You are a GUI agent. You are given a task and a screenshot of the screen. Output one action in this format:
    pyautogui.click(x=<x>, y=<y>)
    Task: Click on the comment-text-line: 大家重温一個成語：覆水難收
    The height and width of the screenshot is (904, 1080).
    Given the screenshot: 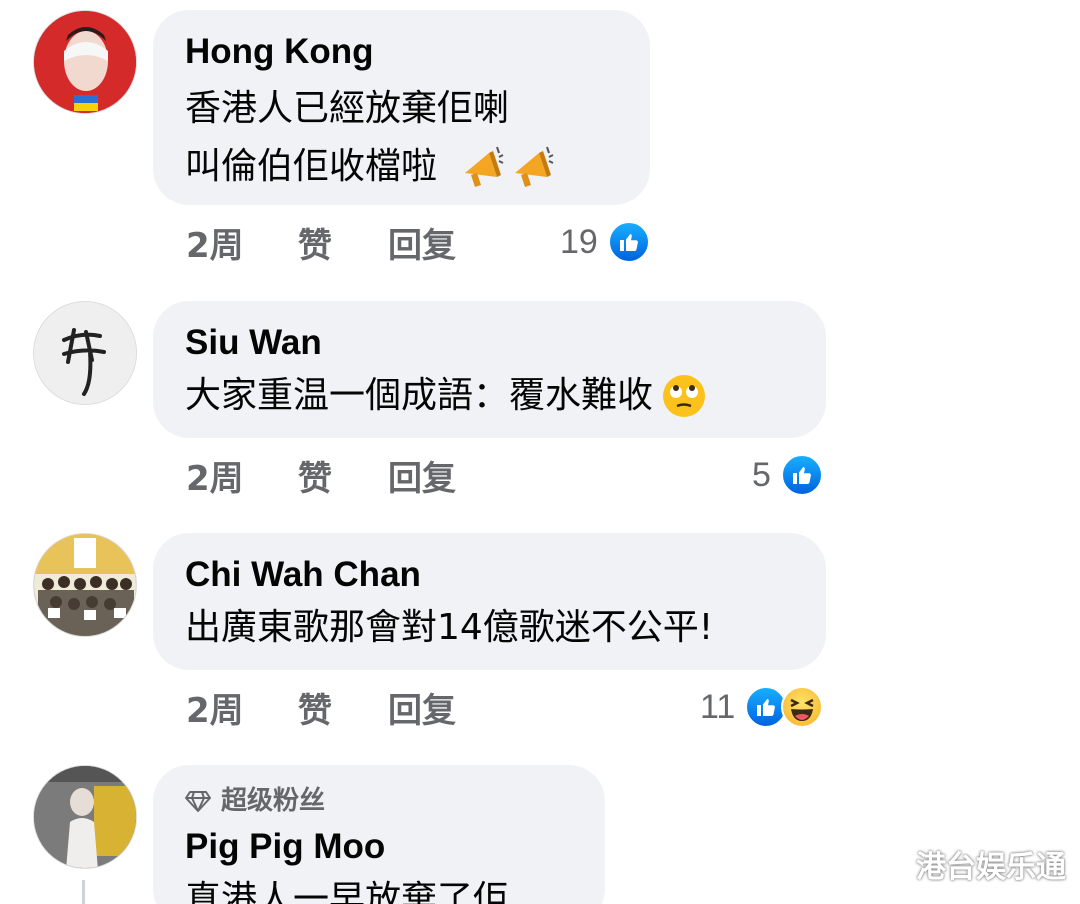 What is the action you would take?
    pyautogui.click(x=489, y=396)
    